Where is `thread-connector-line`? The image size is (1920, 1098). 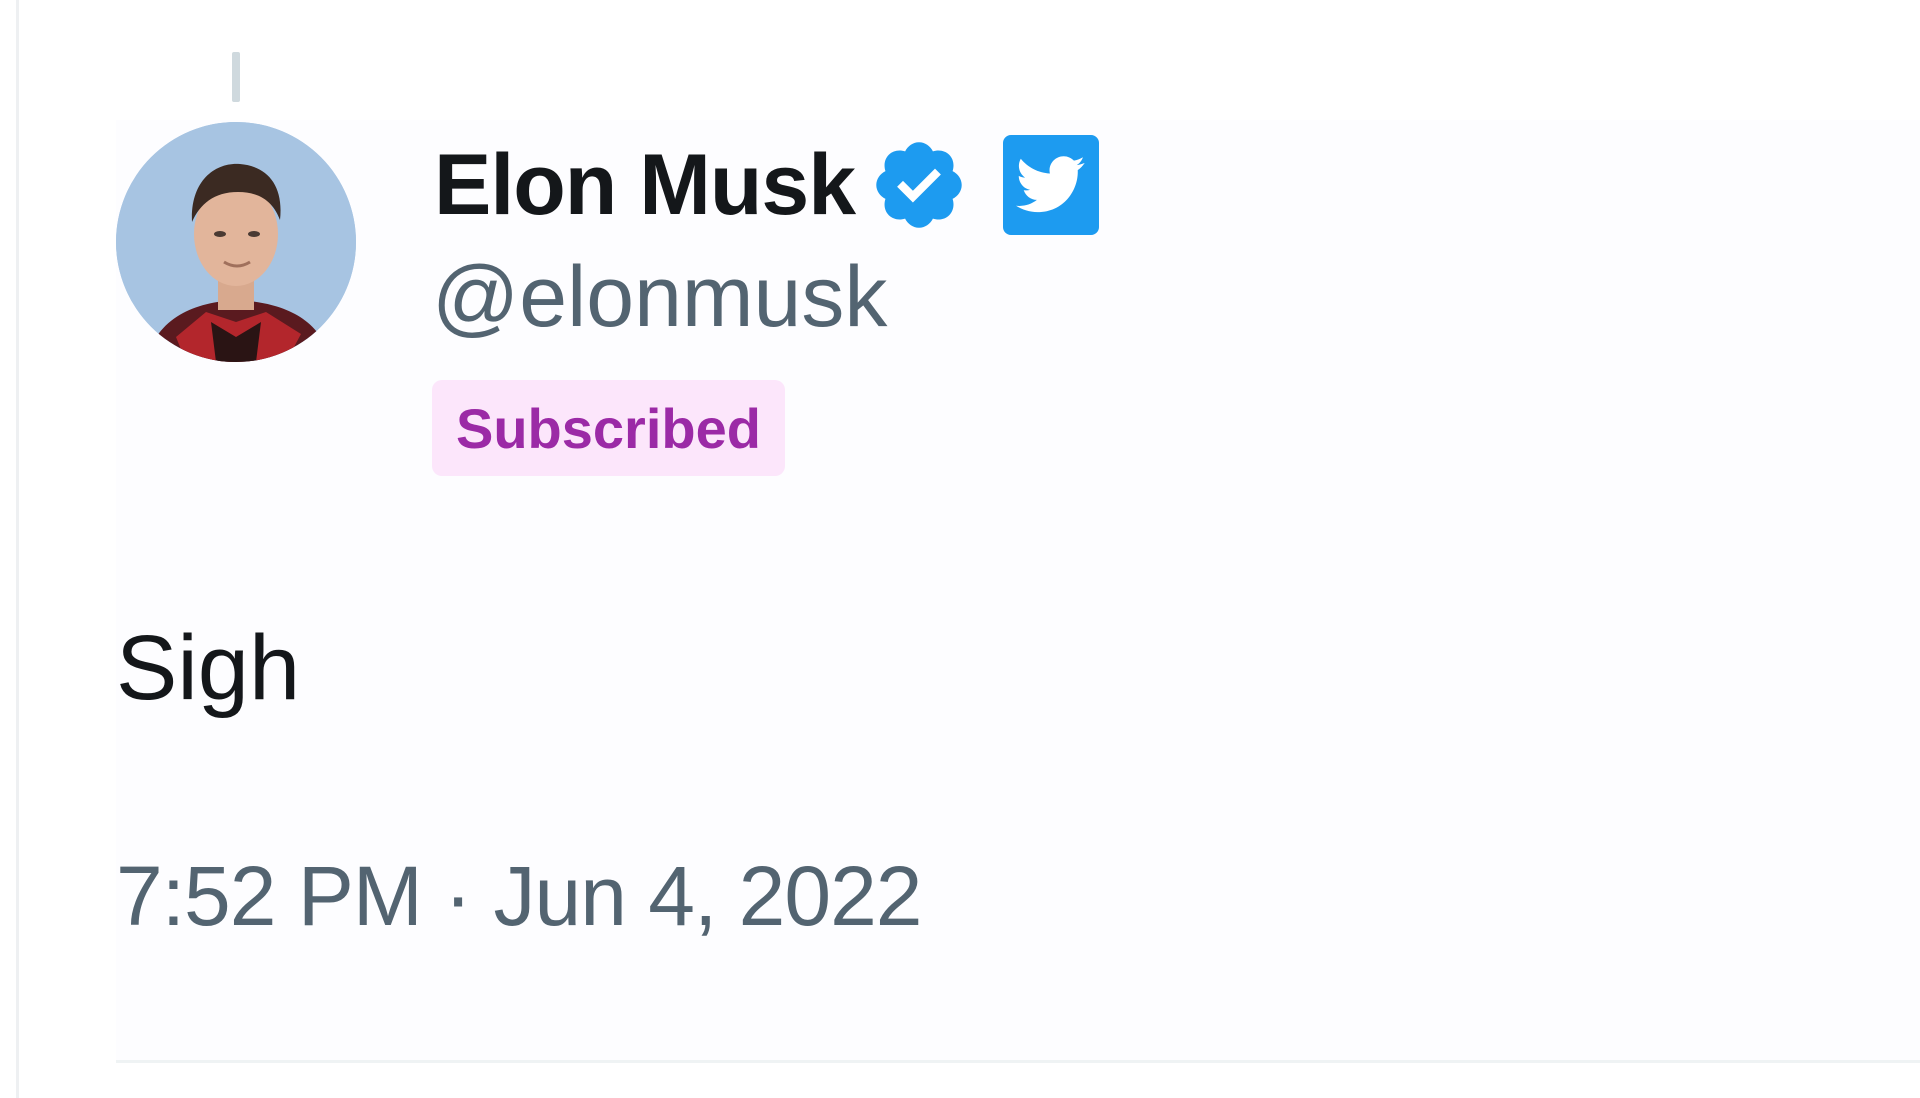 thread-connector-line is located at coordinates (236, 77).